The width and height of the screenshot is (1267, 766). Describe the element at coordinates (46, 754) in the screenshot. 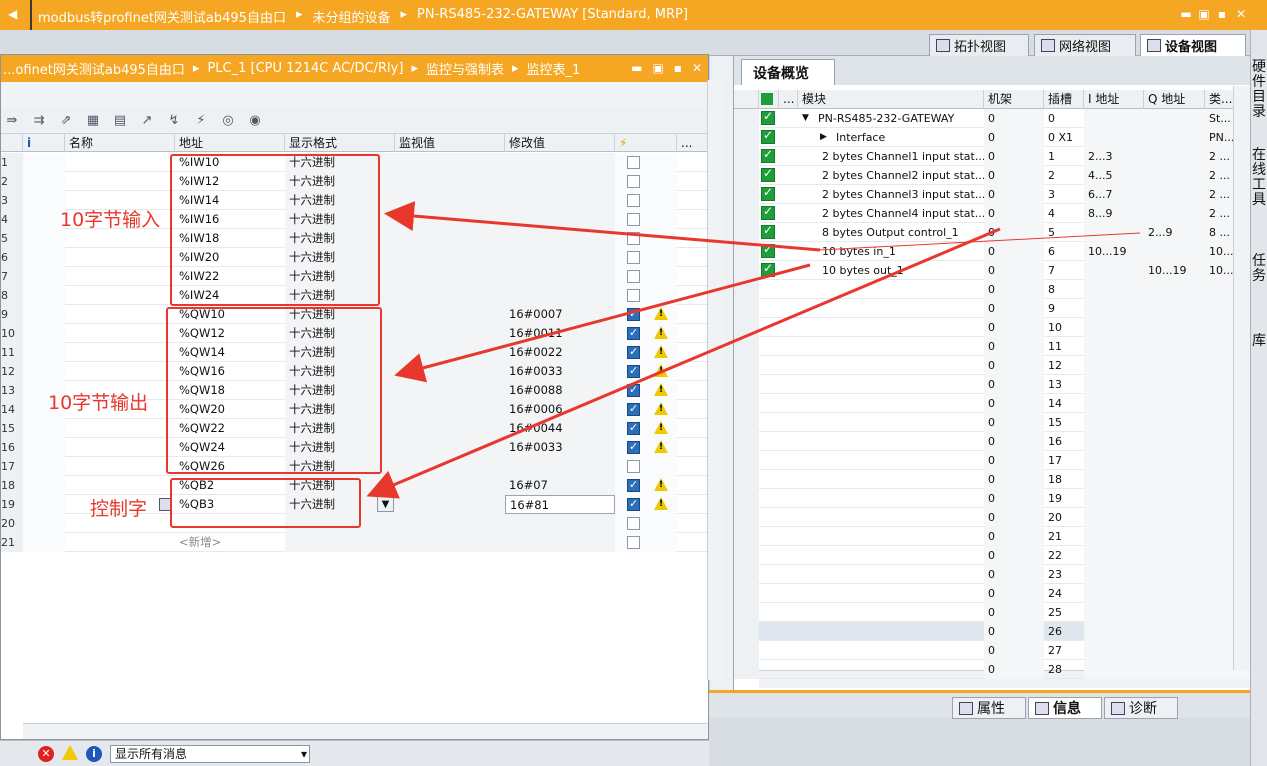

I see `error-filter-icon: ✕` at that location.